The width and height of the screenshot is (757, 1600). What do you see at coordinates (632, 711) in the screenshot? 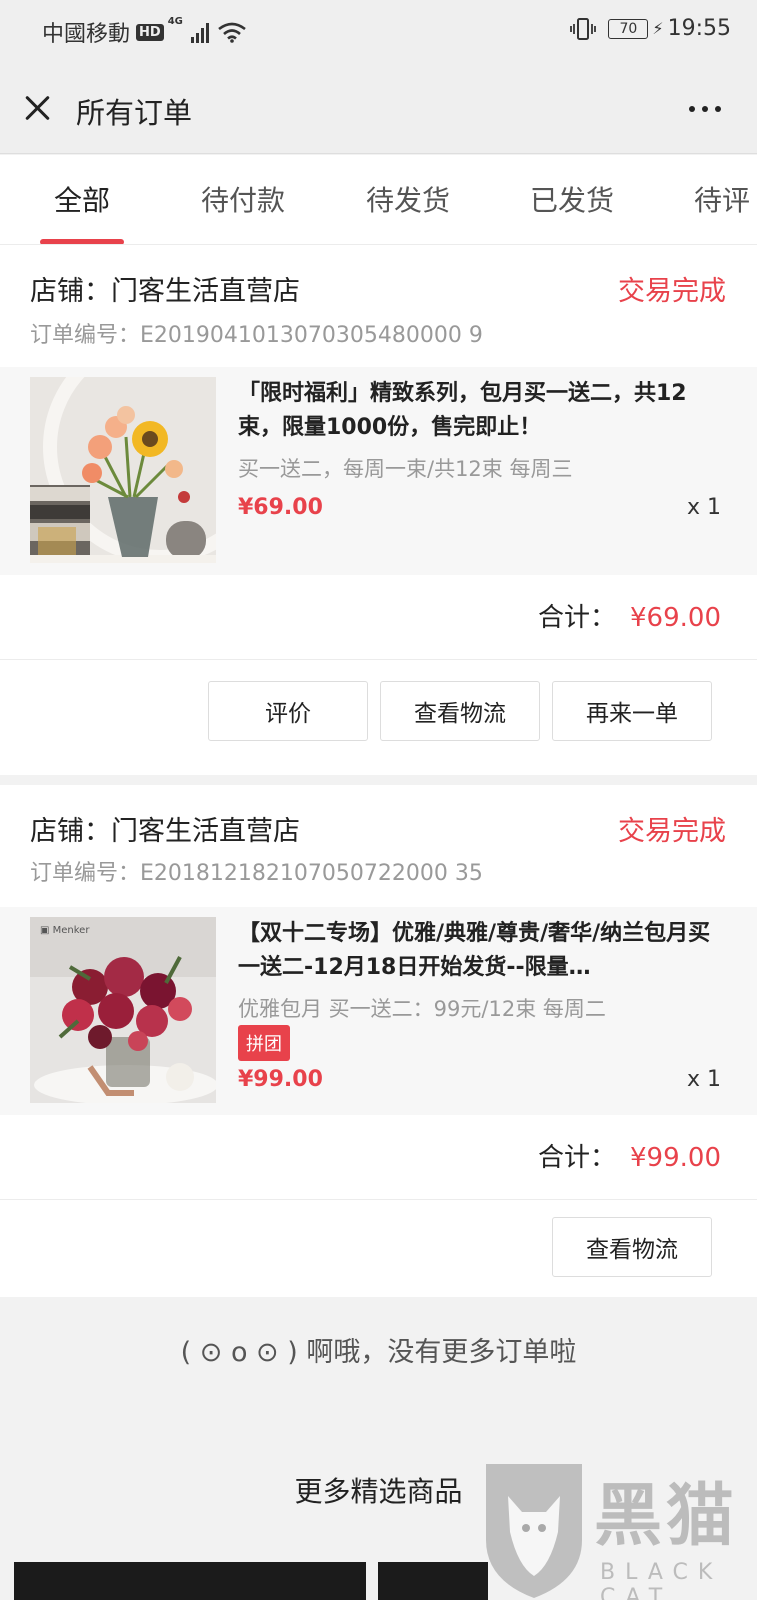
I see `reorder-button: 再来一单` at bounding box center [632, 711].